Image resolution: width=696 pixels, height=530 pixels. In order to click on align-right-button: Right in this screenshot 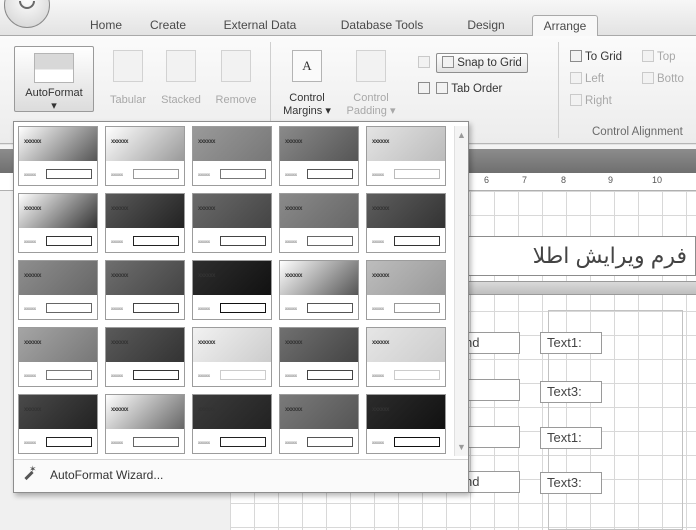, I will do `click(591, 101)`.